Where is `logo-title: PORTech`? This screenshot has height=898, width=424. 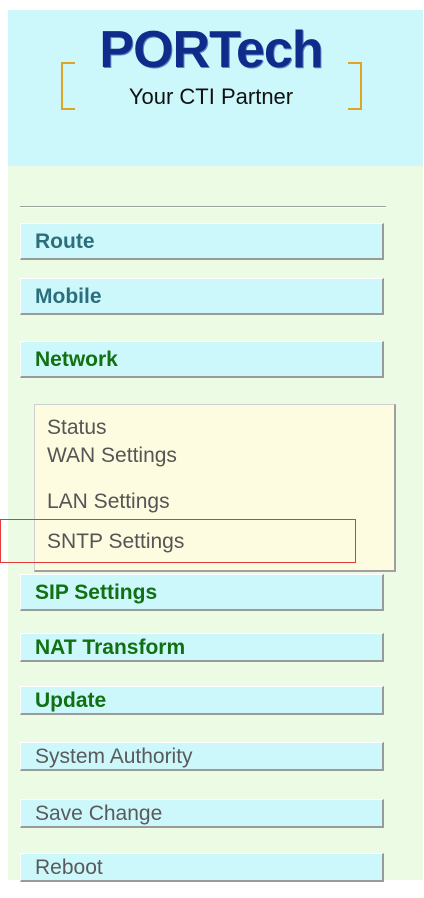 logo-title: PORTech is located at coordinates (211, 50).